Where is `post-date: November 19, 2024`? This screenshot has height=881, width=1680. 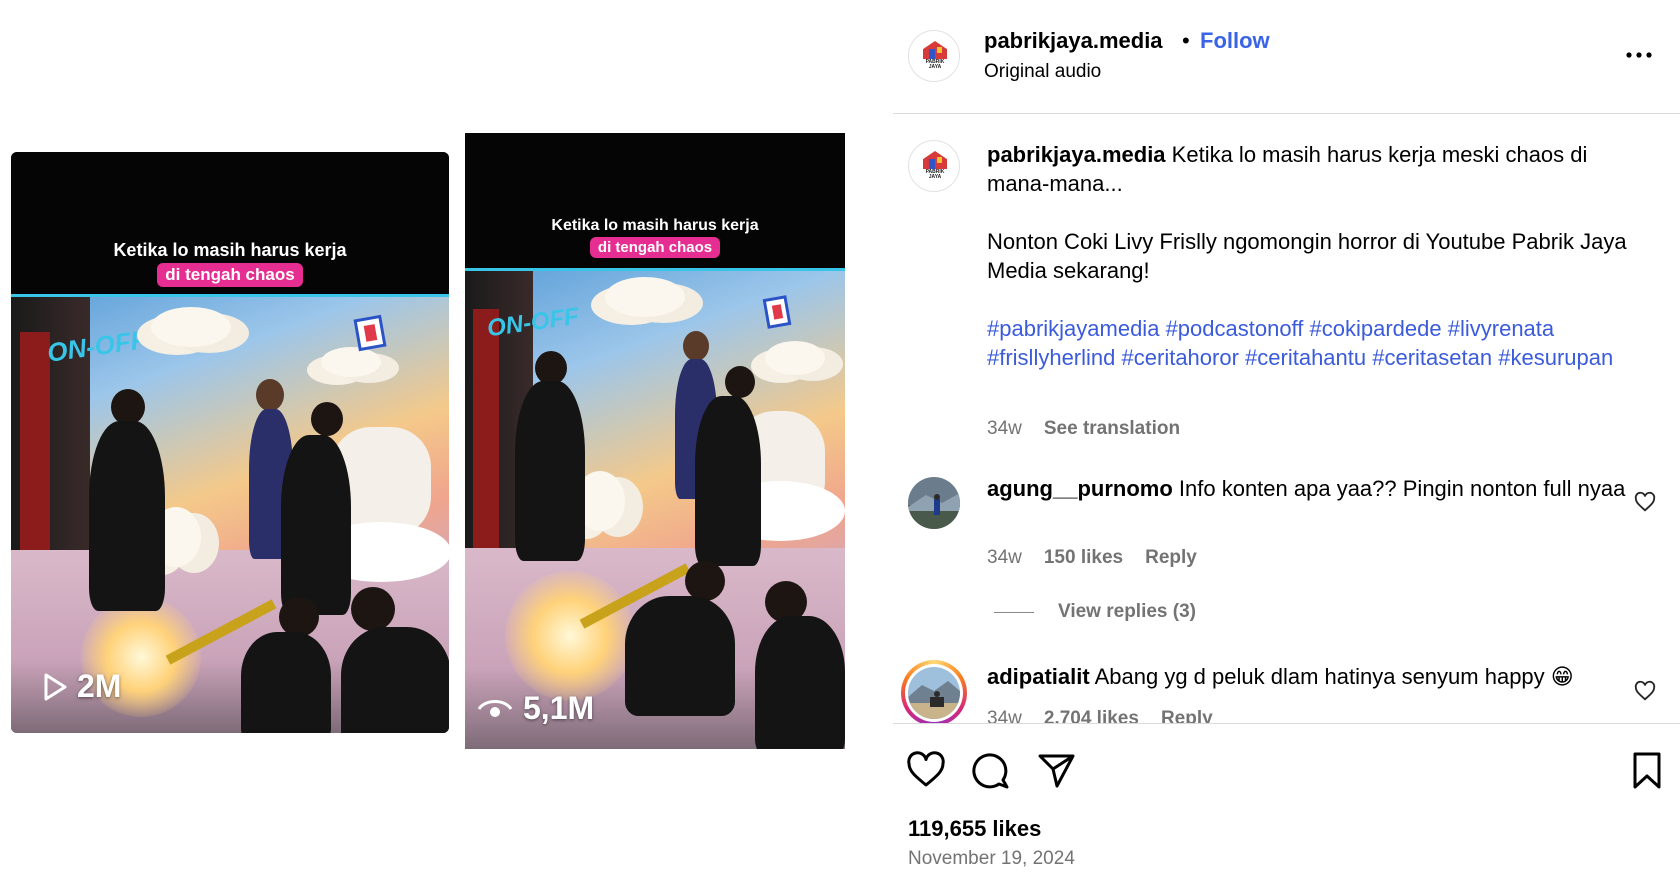 post-date: November 19, 2024 is located at coordinates (991, 858).